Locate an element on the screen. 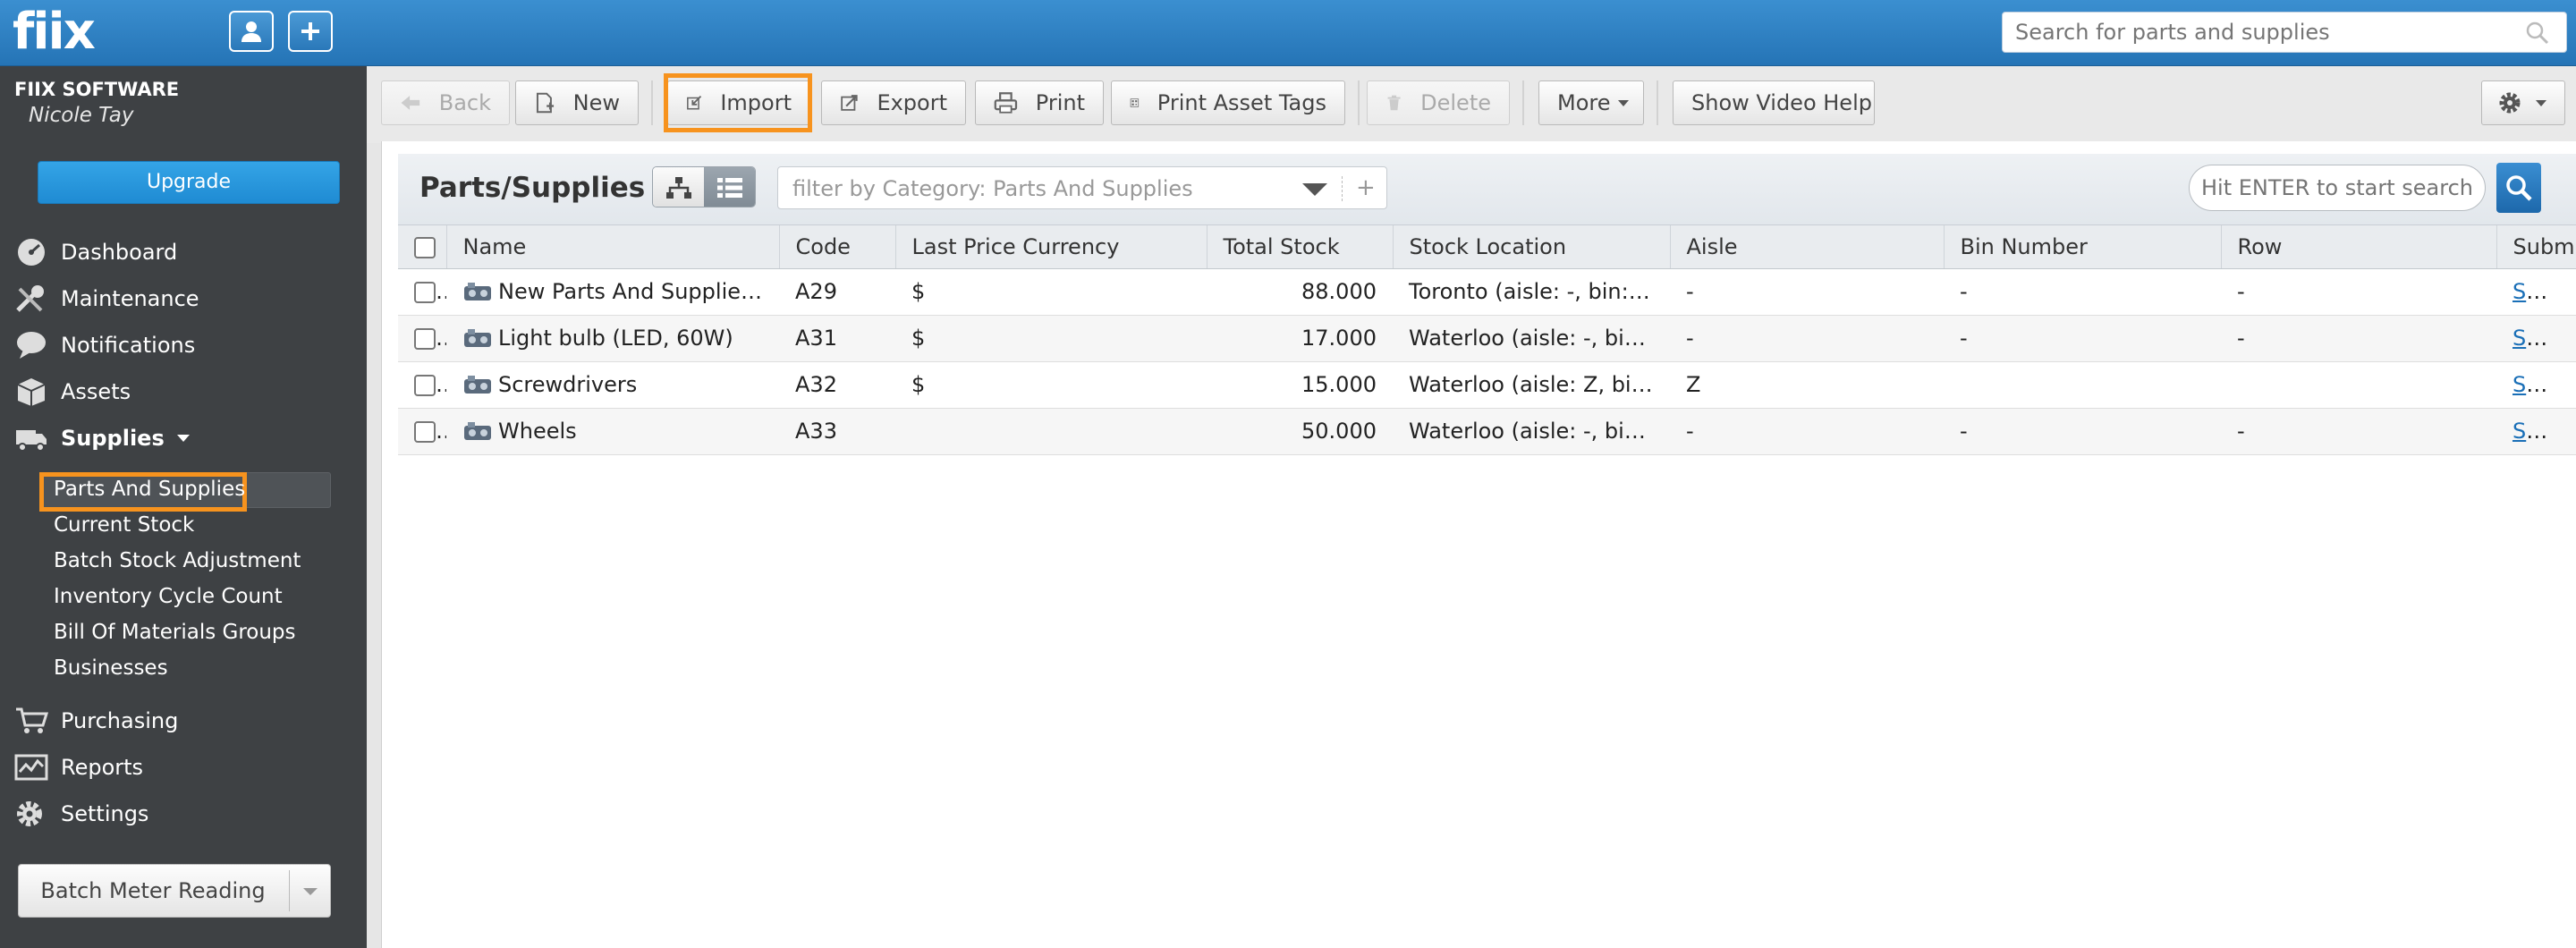  sidebar-item-maintenance: Maintenance is located at coordinates (106, 299).